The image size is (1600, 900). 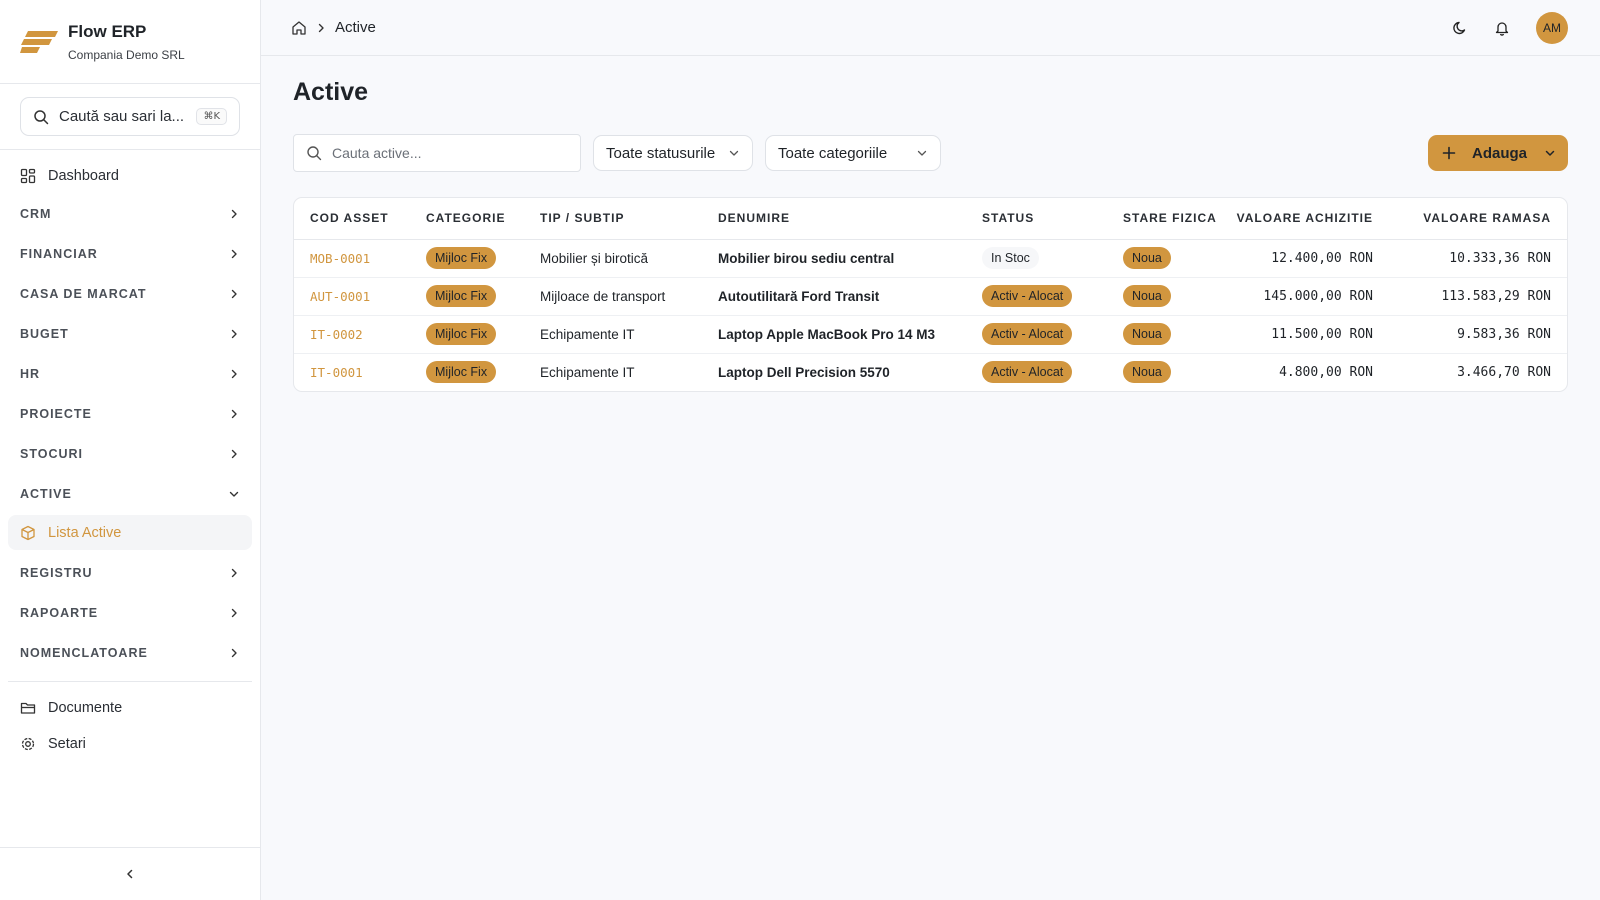 What do you see at coordinates (1449, 153) in the screenshot?
I see `plus-icon` at bounding box center [1449, 153].